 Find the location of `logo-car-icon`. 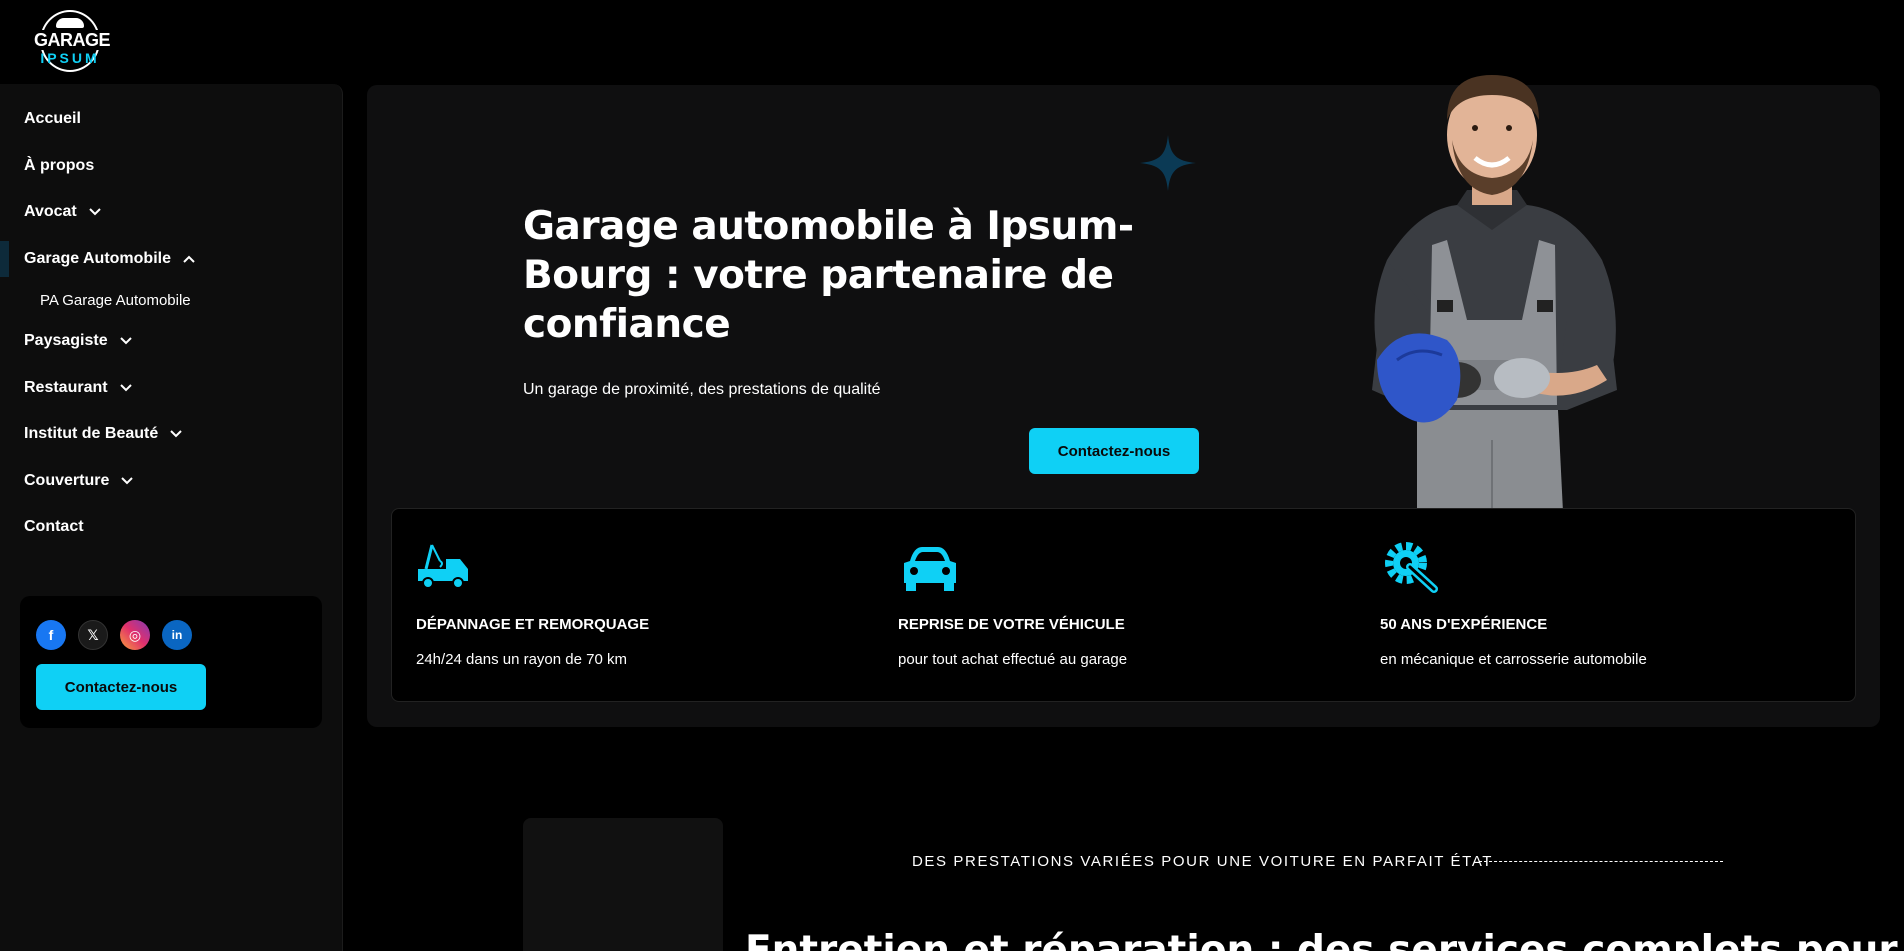

logo-car-icon is located at coordinates (70, 23).